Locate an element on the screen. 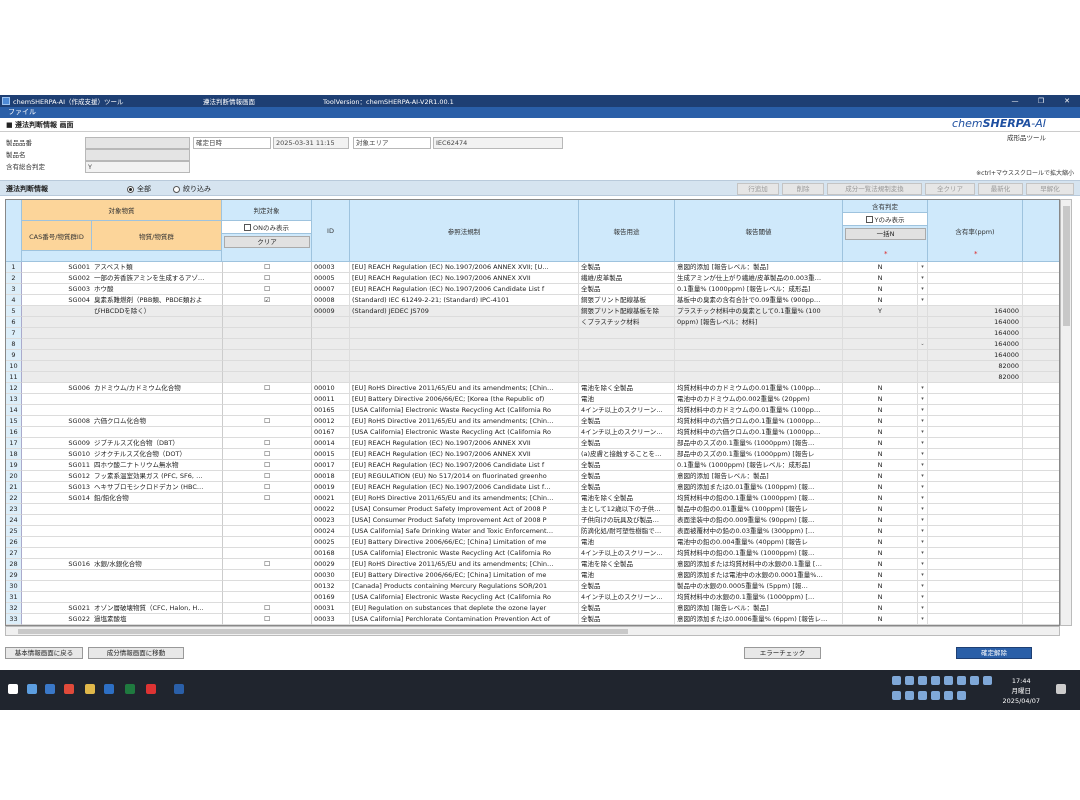 The width and height of the screenshot is (1080, 800). outlook-icon is located at coordinates (109, 689).